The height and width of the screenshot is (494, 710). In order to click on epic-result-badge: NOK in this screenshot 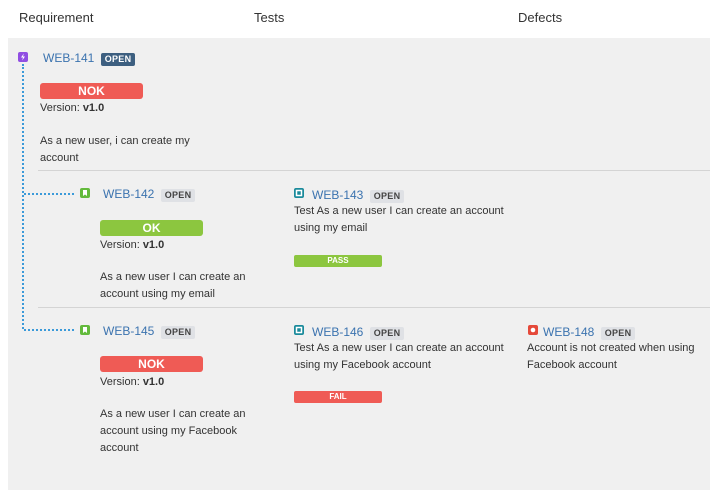, I will do `click(91, 91)`.